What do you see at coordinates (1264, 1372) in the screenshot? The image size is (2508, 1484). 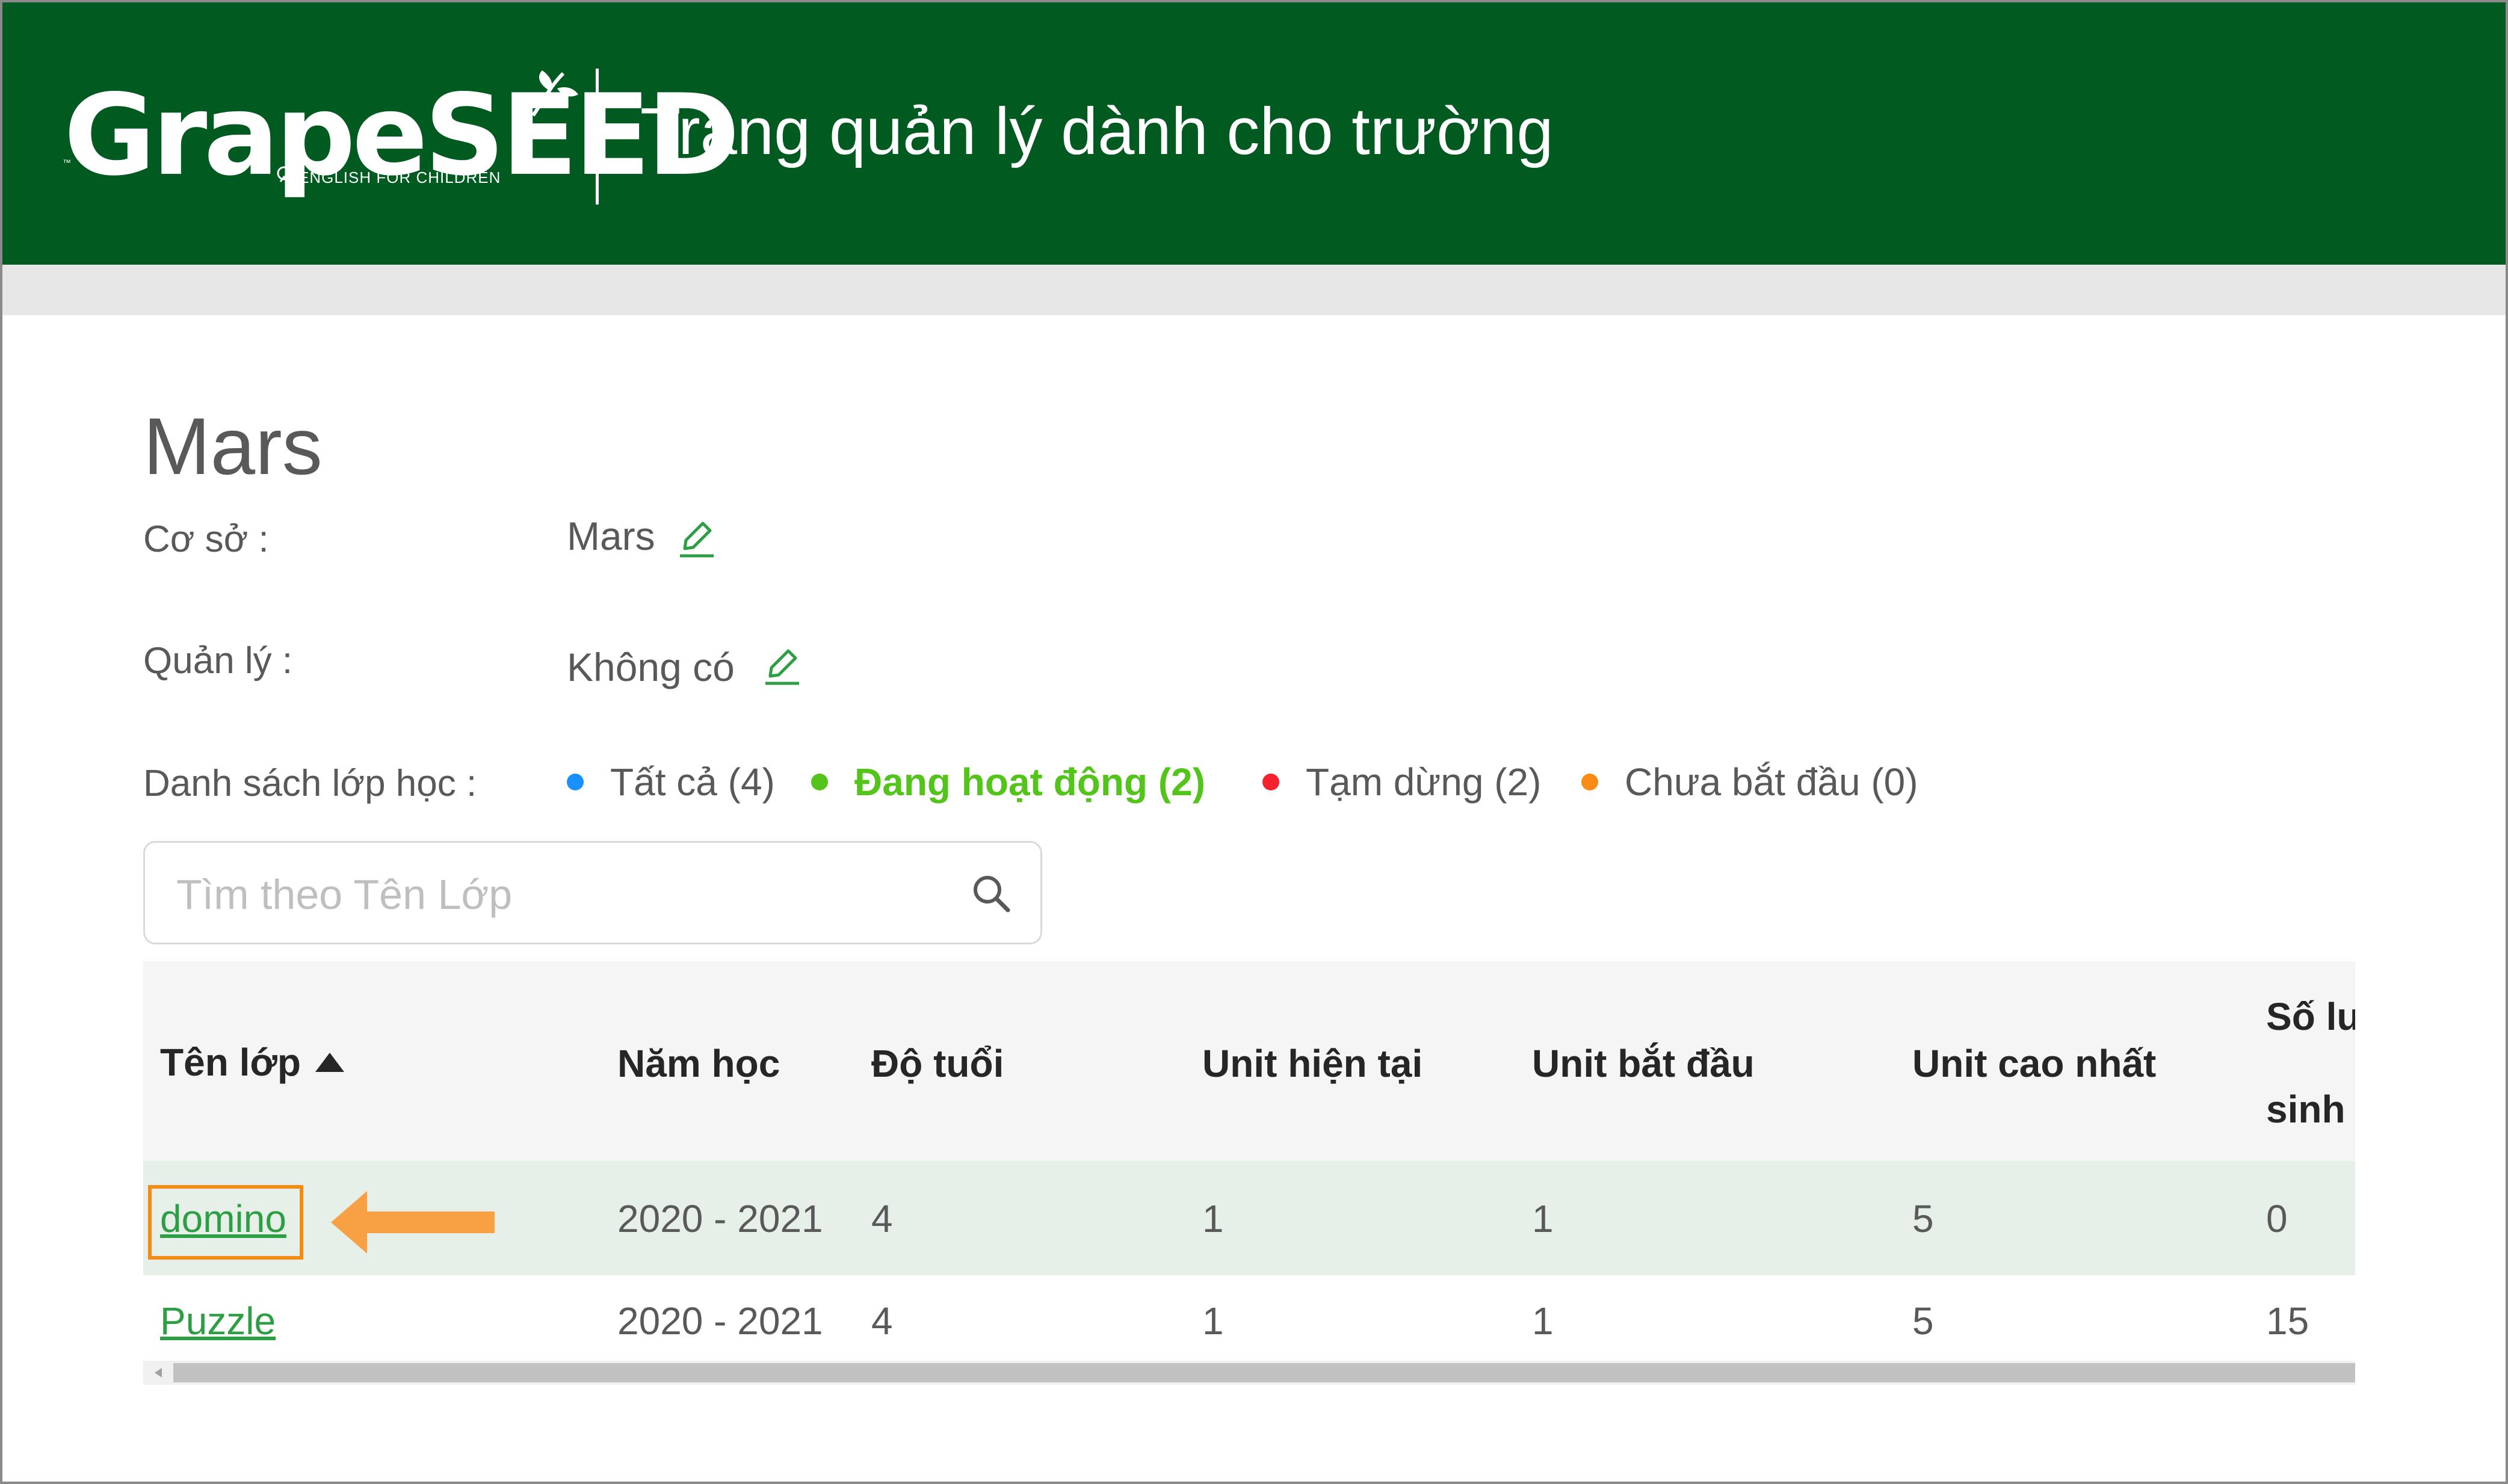 I see `scrollbar-thumb` at bounding box center [1264, 1372].